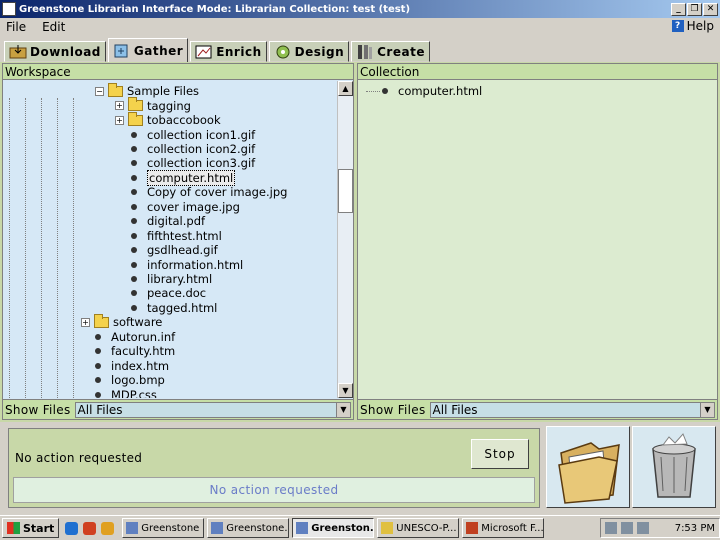 The width and height of the screenshot is (720, 540). Describe the element at coordinates (108, 528) in the screenshot. I see `browser-icon` at that location.